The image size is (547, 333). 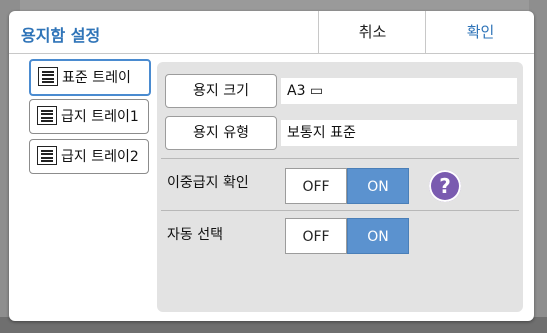 What do you see at coordinates (271, 32) in the screenshot?
I see `dialog-titlebar: 용지함 설정 취소 확인` at bounding box center [271, 32].